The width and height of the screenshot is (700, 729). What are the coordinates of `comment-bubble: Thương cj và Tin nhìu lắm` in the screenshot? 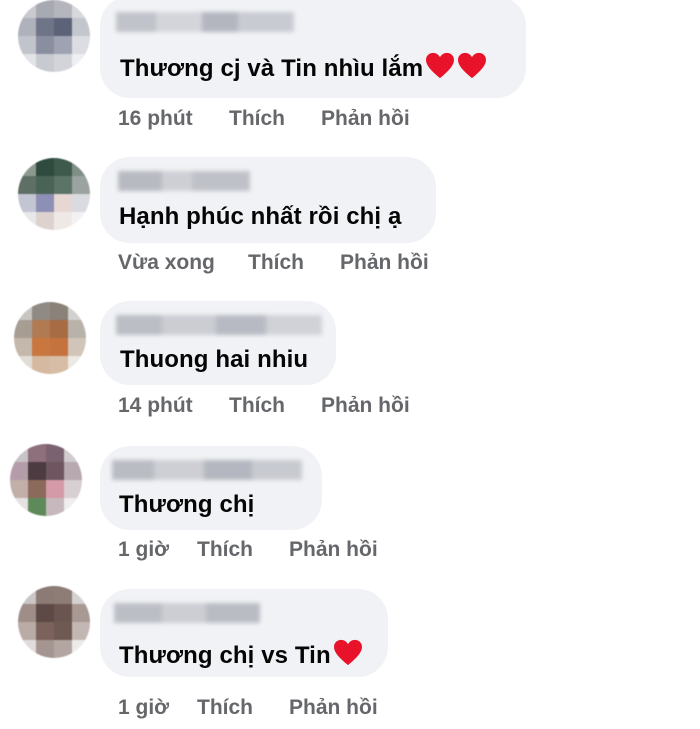 It's located at (313, 49).